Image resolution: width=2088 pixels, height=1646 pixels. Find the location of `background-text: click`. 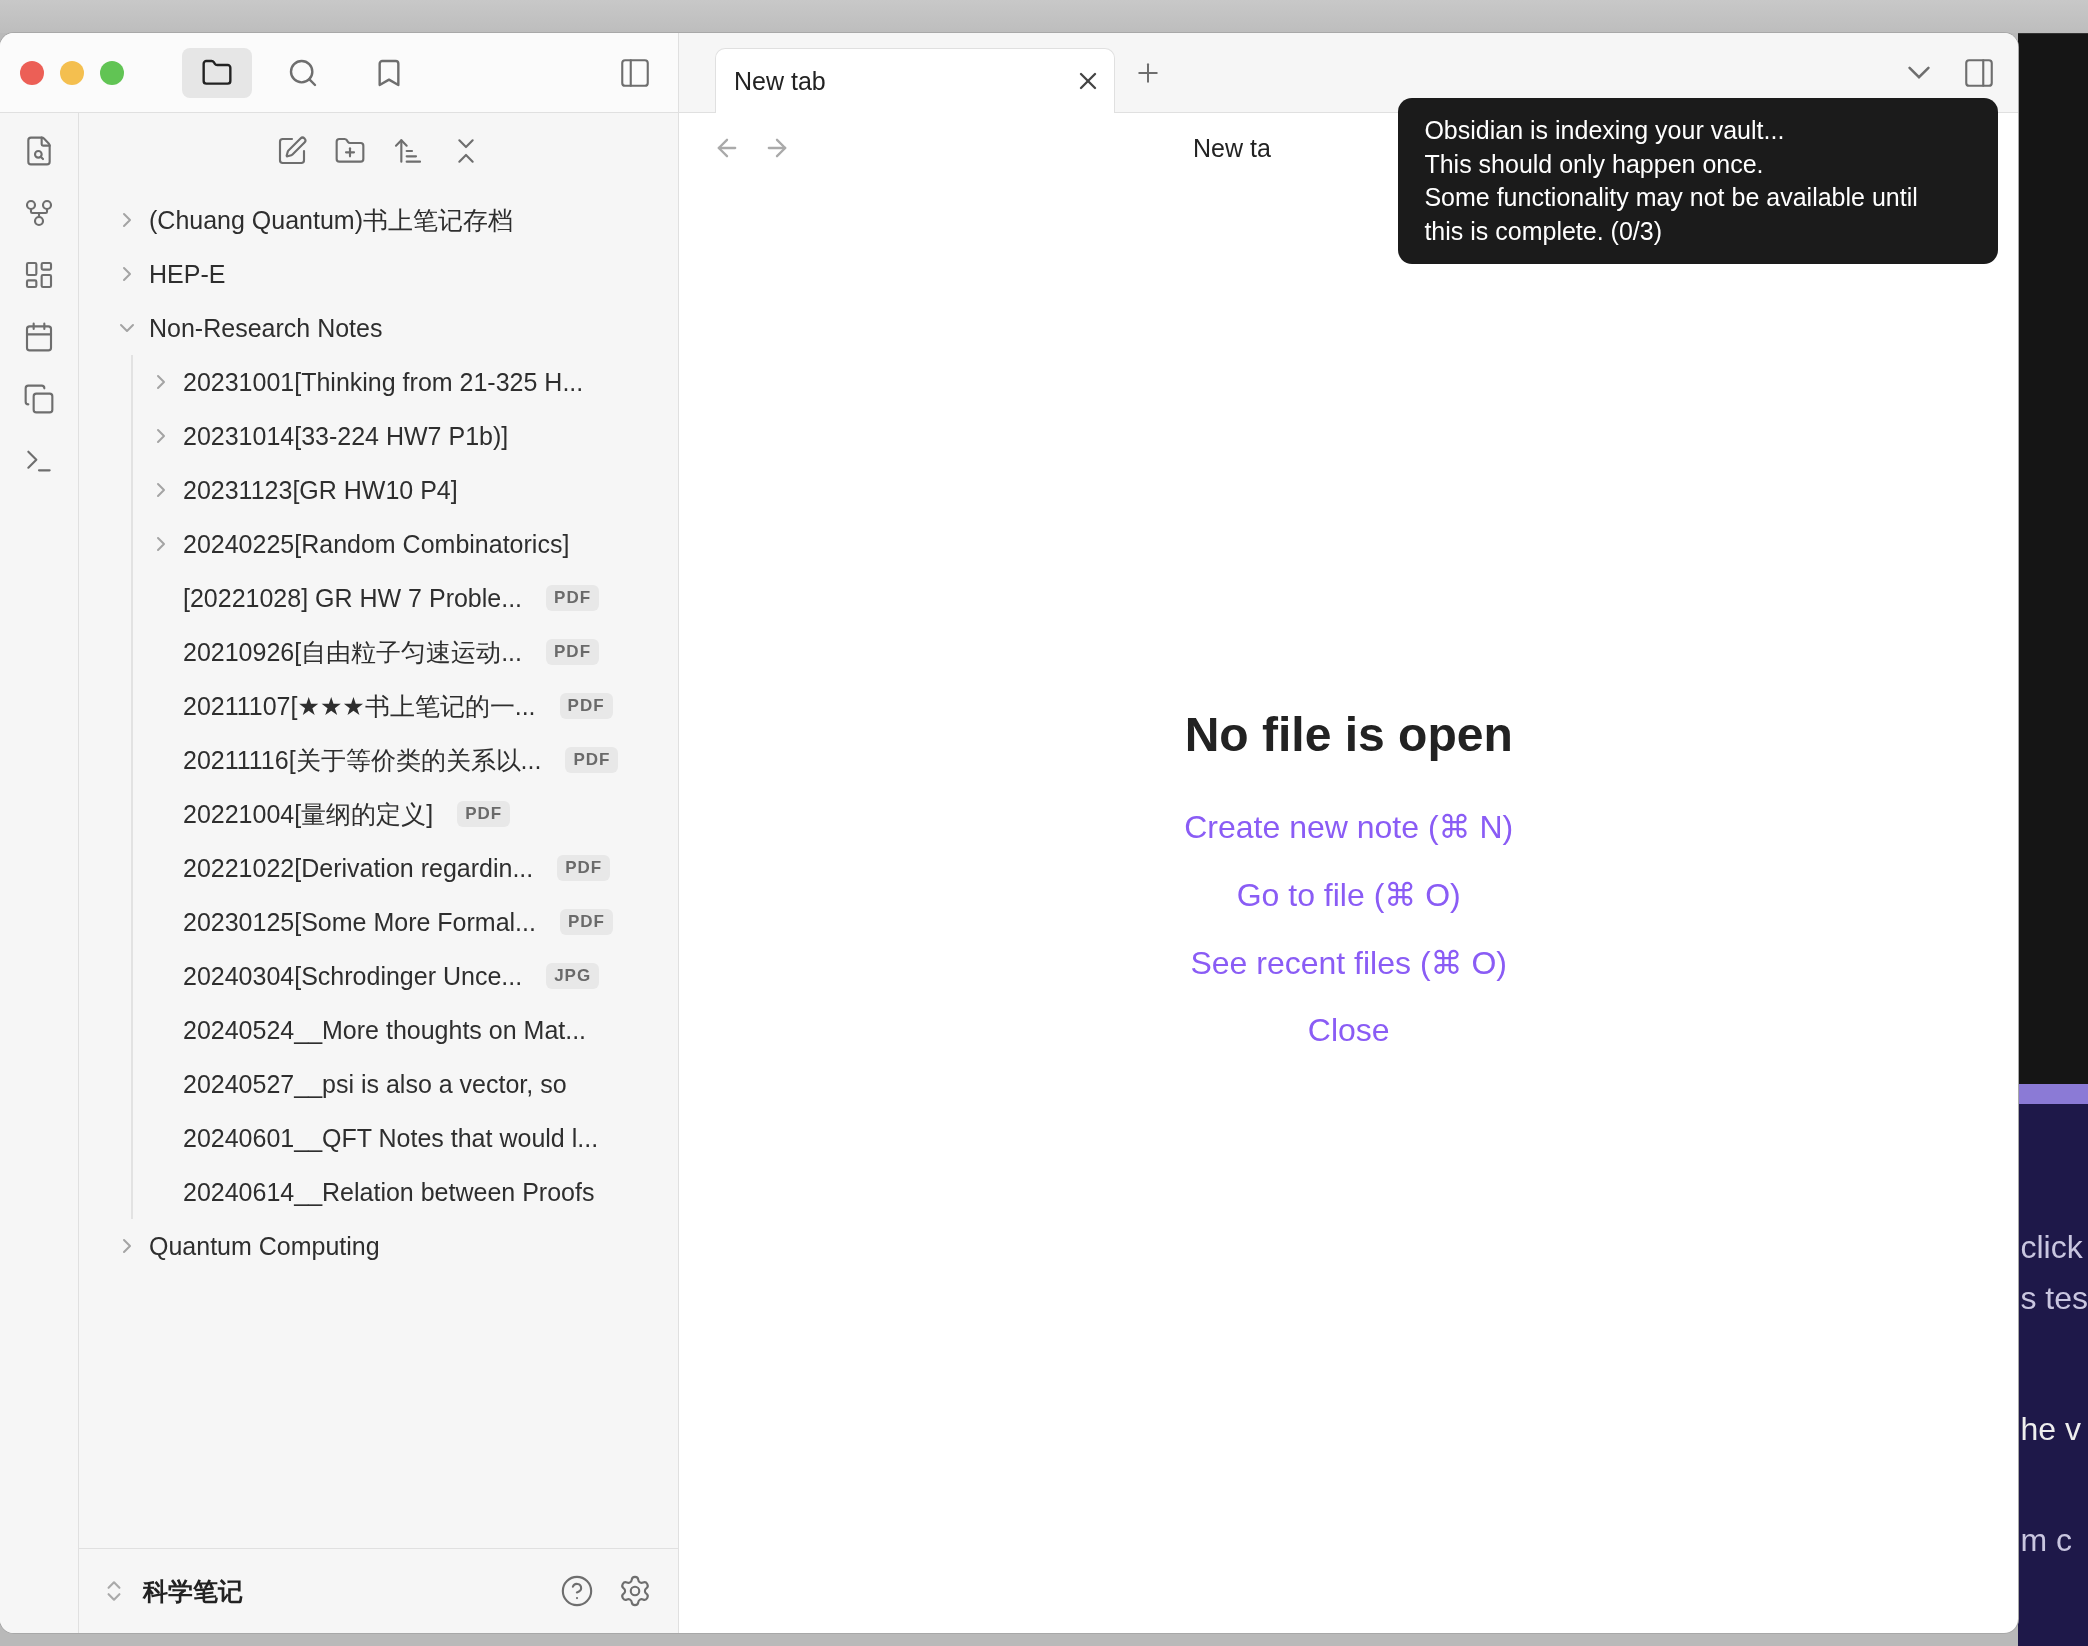

background-text: click is located at coordinates (2051, 1247).